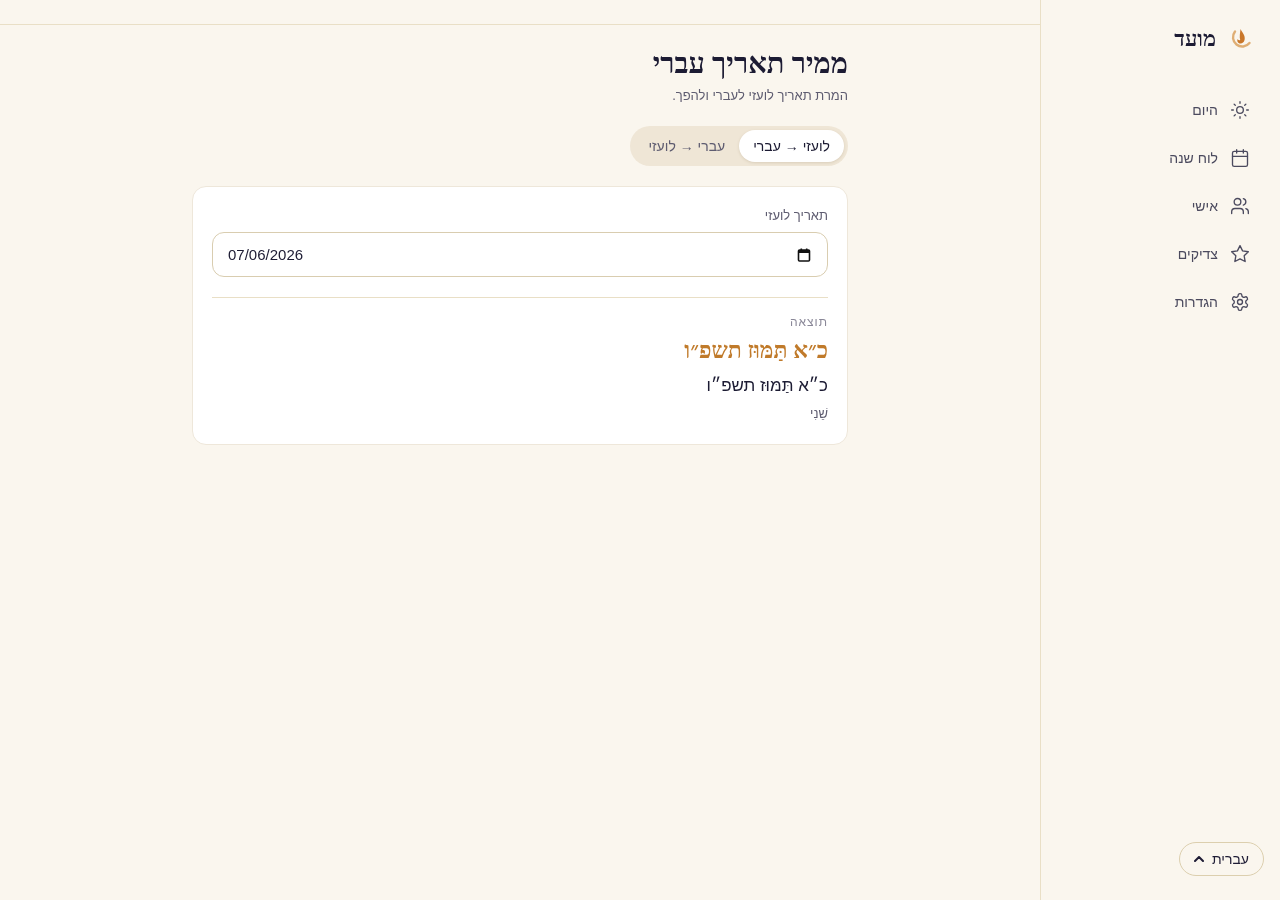 The width and height of the screenshot is (1280, 900). What do you see at coordinates (1160, 206) in the screenshot?
I see `nav-item: אישי` at bounding box center [1160, 206].